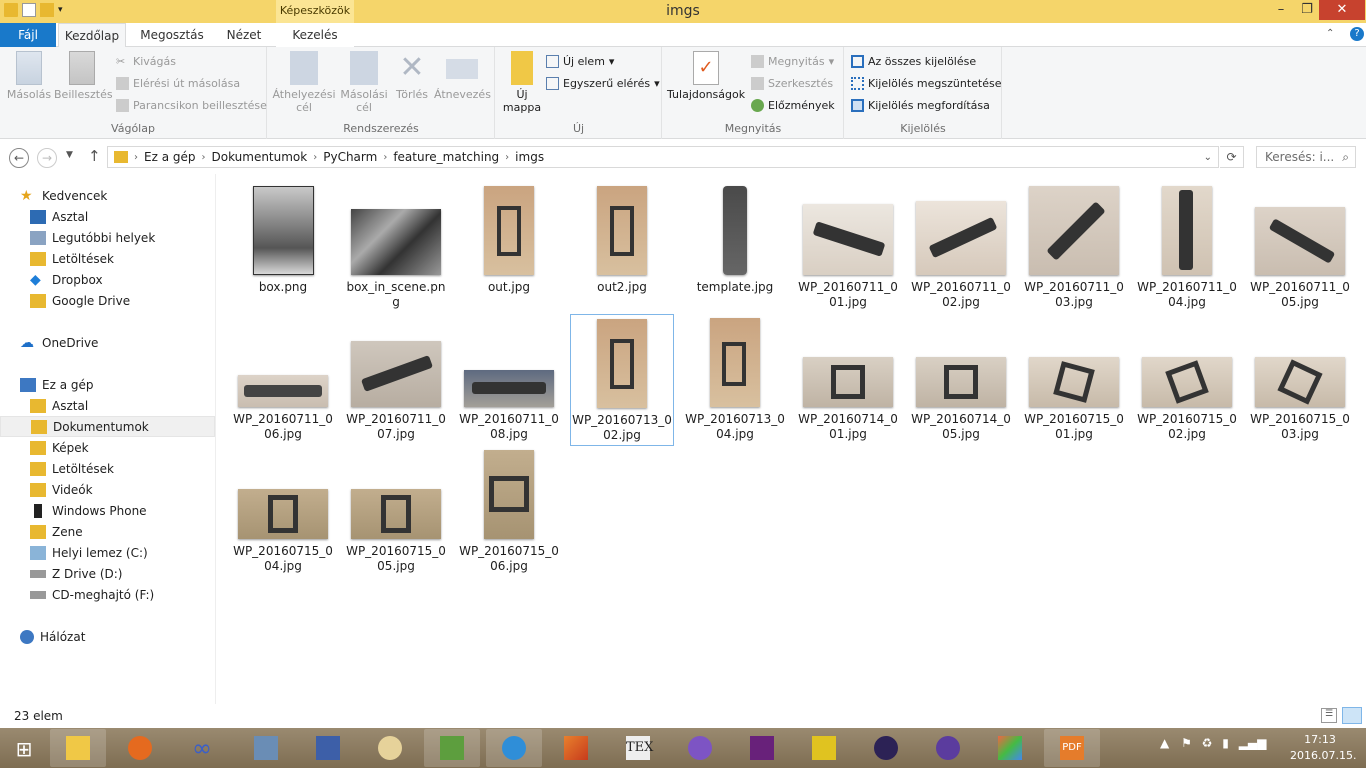  What do you see at coordinates (700, 748) in the screenshot?
I see `taskbar-github` at bounding box center [700, 748].